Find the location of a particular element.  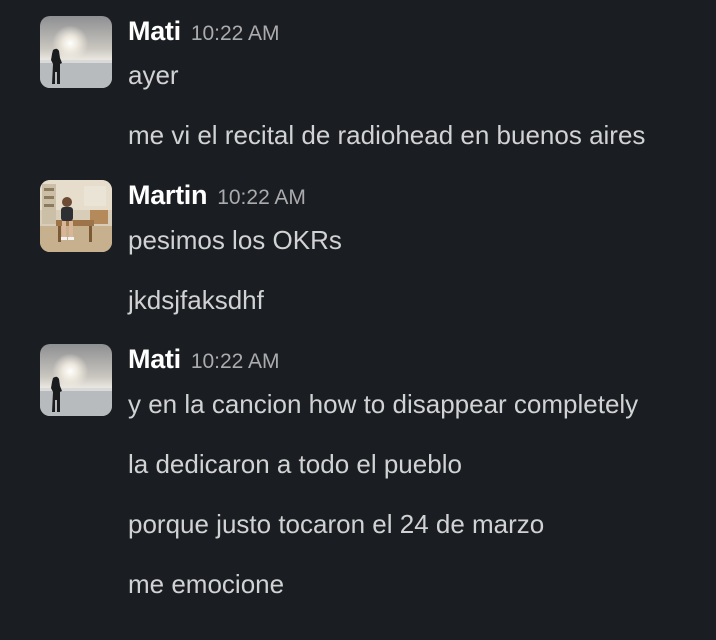

room-seated-avatar-icon is located at coordinates (76, 216).